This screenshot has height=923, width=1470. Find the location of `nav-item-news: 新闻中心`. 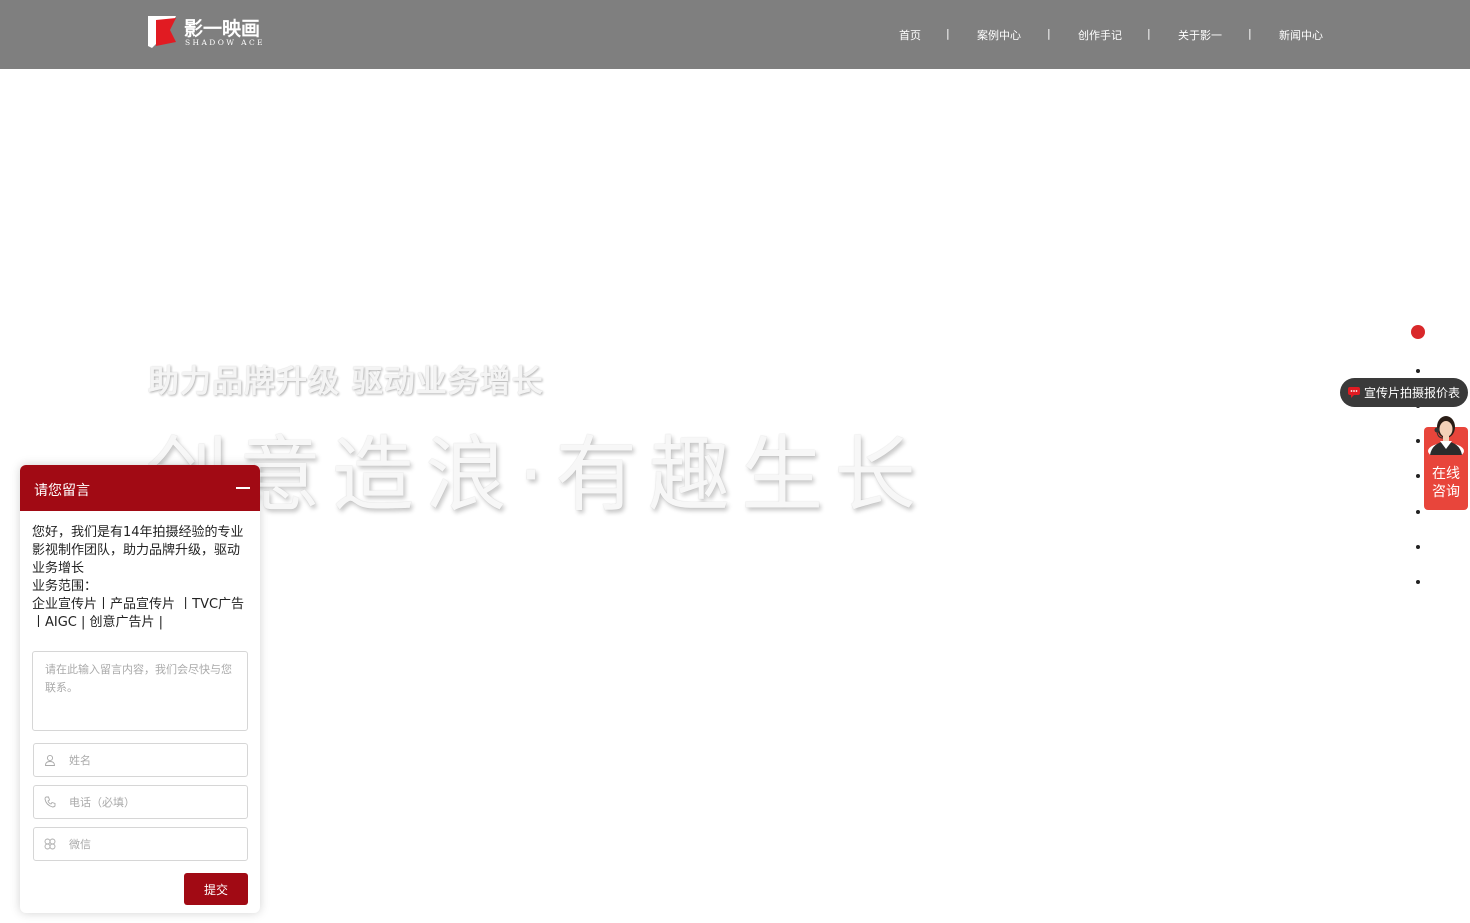

nav-item-news: 新闻中心 is located at coordinates (1301, 35).